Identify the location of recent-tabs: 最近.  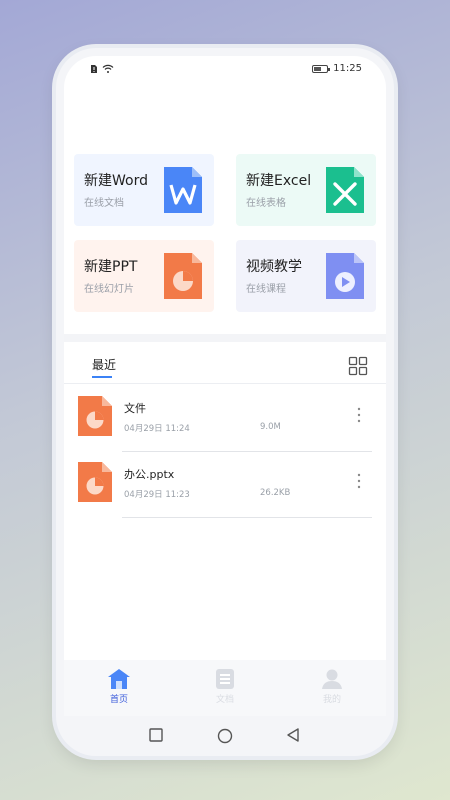
(225, 363).